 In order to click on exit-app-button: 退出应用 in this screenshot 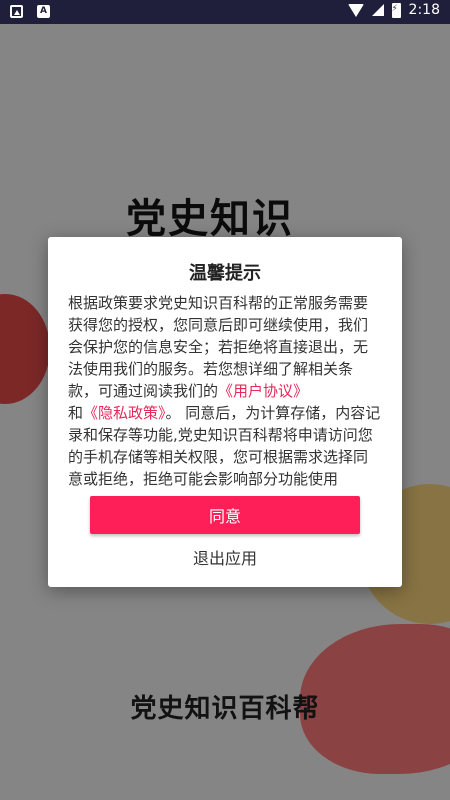, I will do `click(225, 557)`.